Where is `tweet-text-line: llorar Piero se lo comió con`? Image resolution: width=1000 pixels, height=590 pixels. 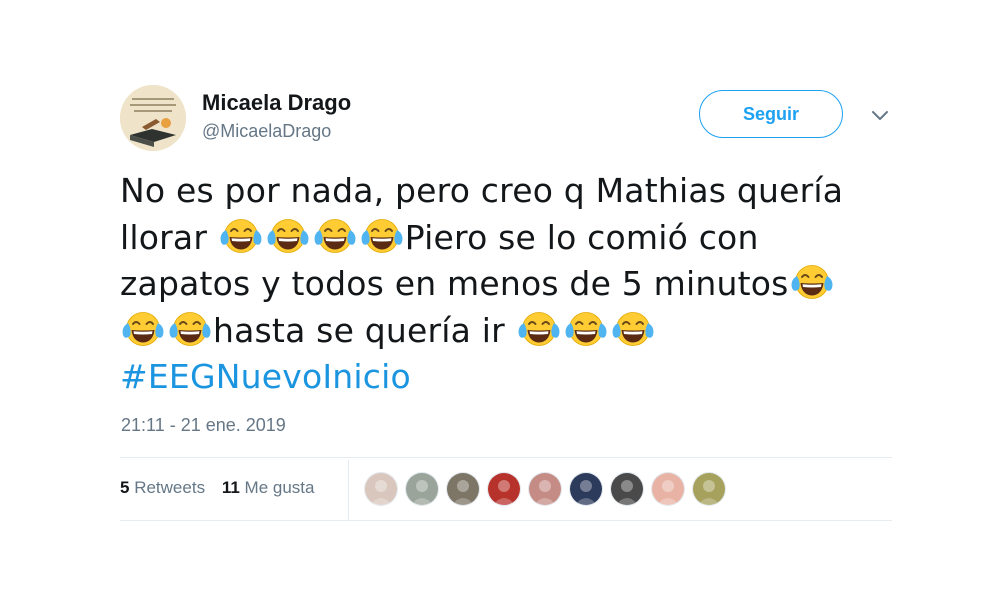 tweet-text-line: llorar Piero se lo comió con is located at coordinates (500, 238).